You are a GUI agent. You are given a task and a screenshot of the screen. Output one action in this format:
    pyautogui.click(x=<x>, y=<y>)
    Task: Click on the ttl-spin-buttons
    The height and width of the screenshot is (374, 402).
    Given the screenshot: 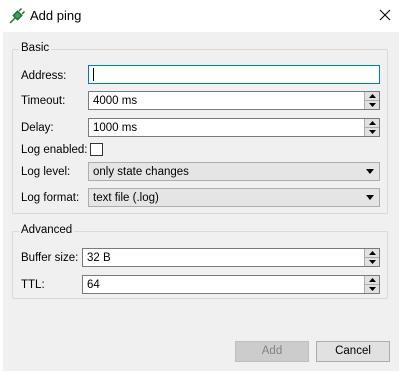 What is the action you would take?
    pyautogui.click(x=371, y=284)
    